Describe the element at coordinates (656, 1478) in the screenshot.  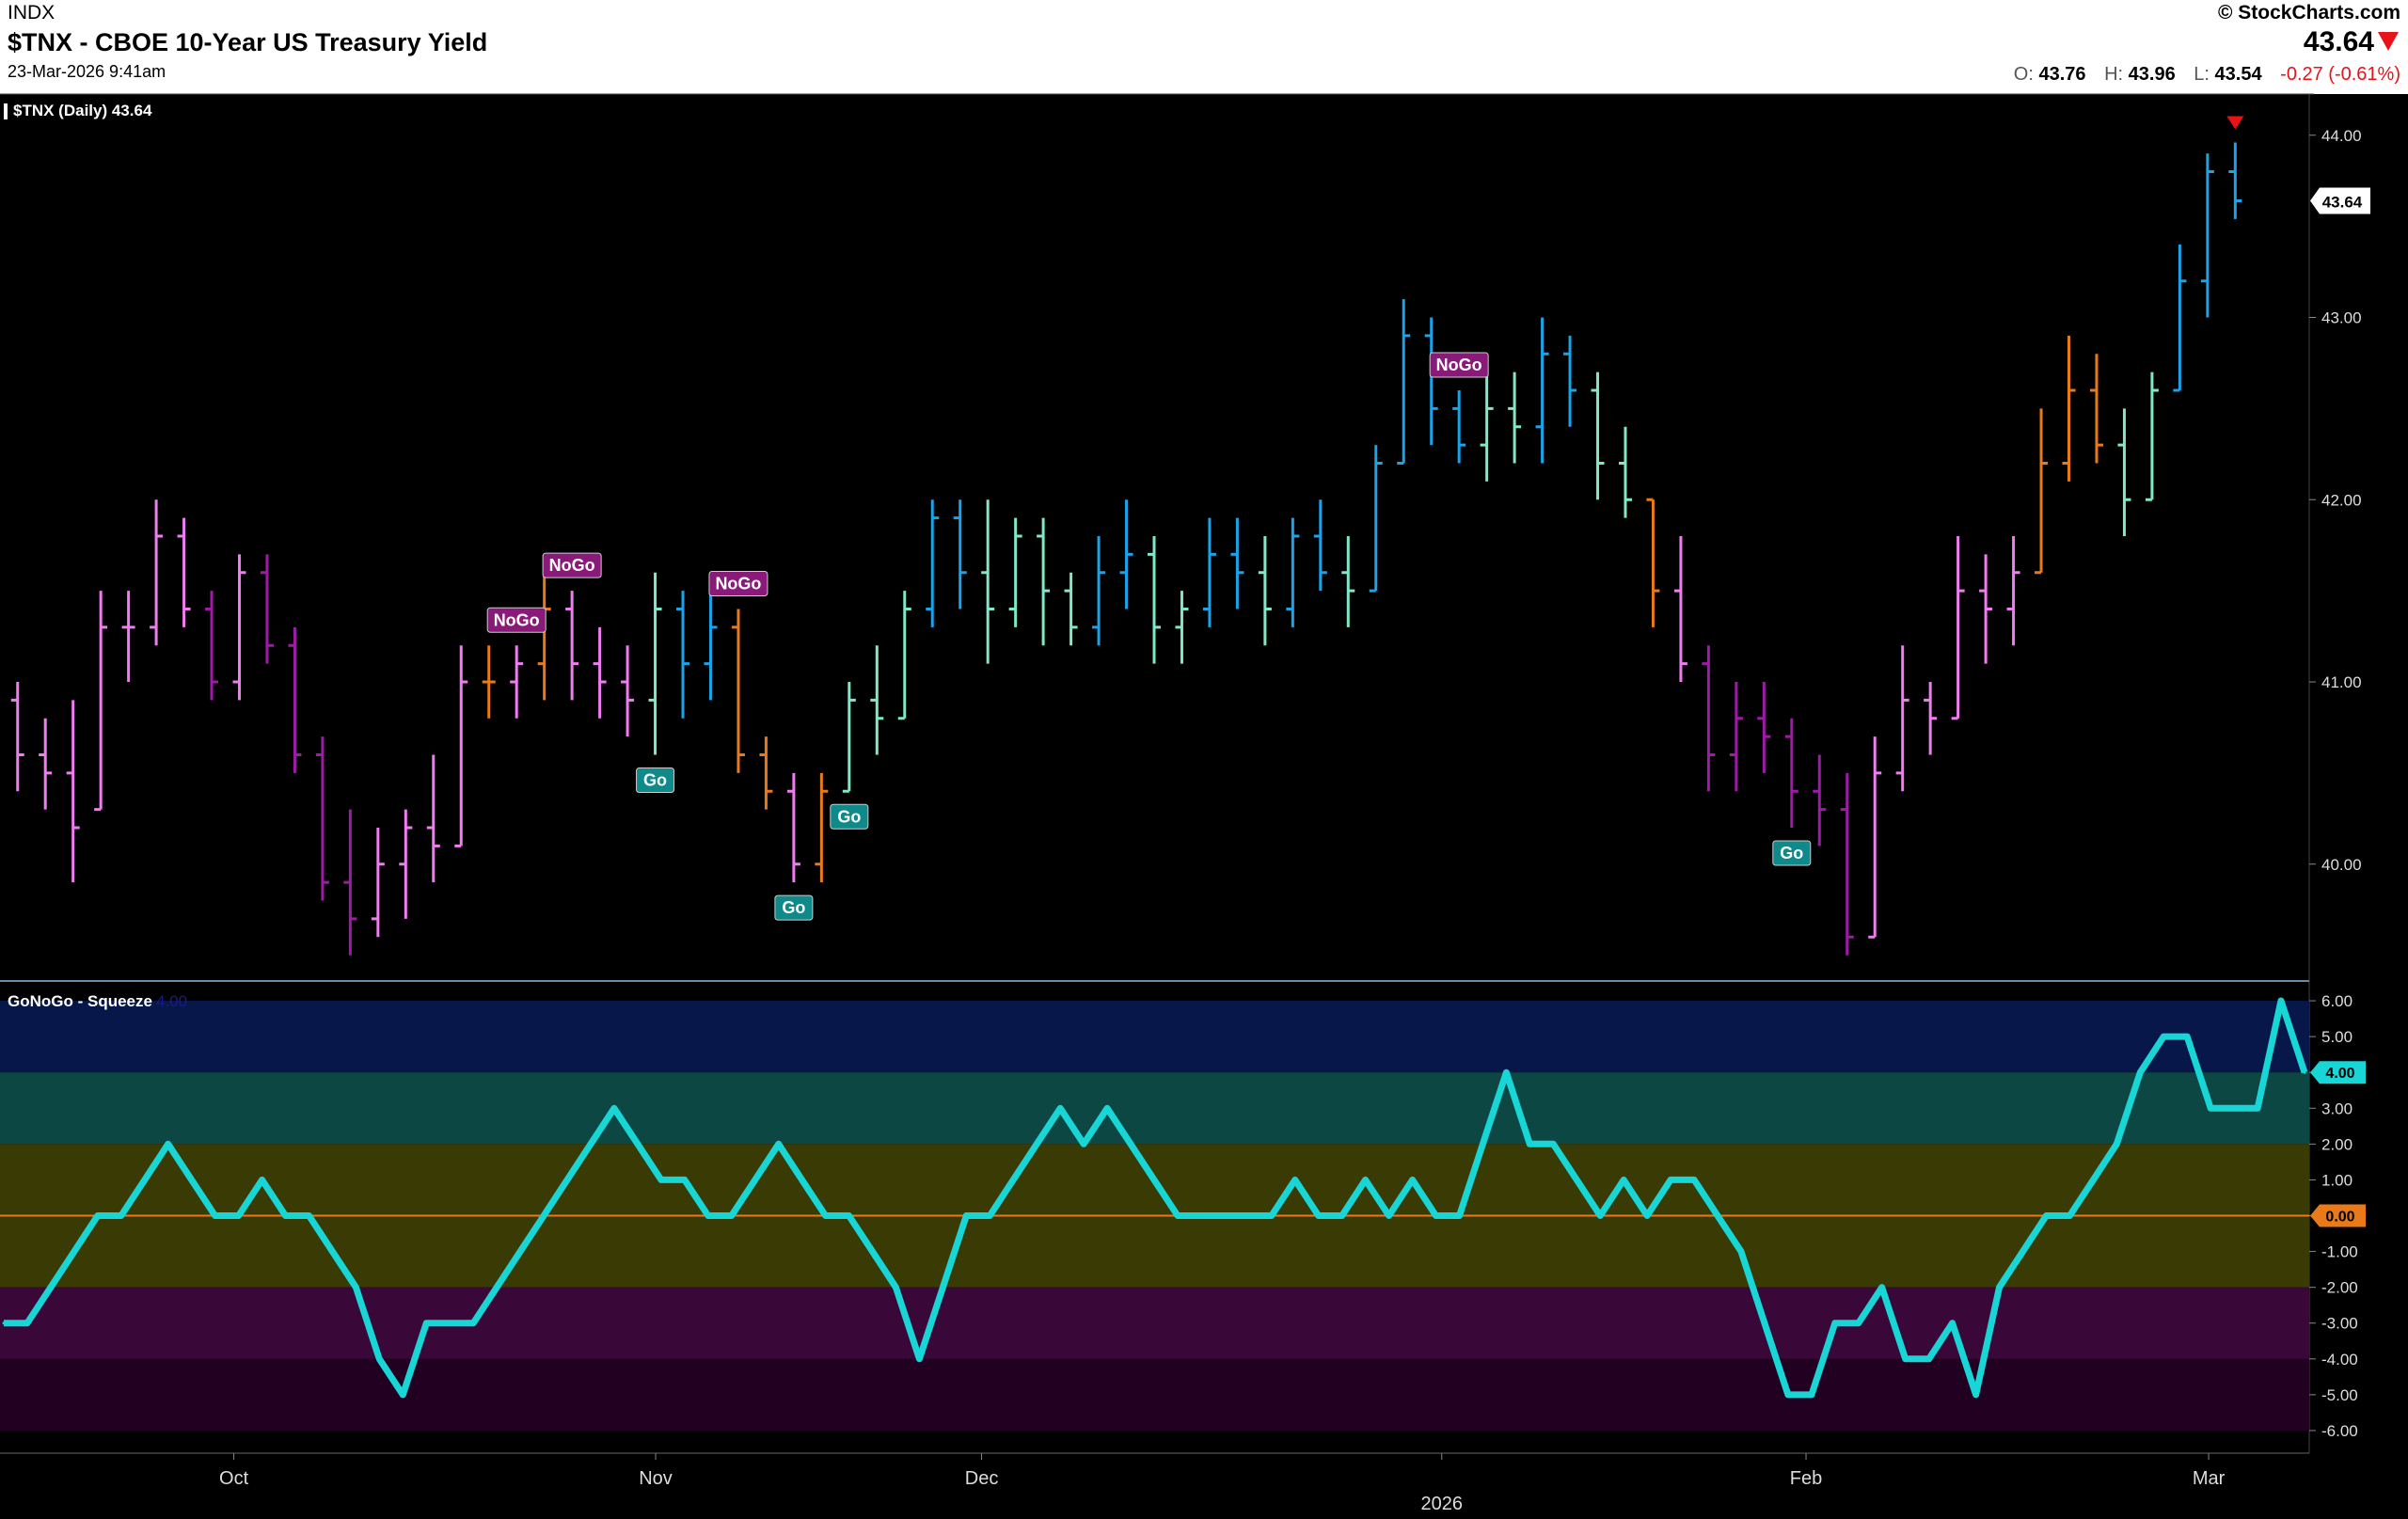
I see `x-tick-label: Nov` at that location.